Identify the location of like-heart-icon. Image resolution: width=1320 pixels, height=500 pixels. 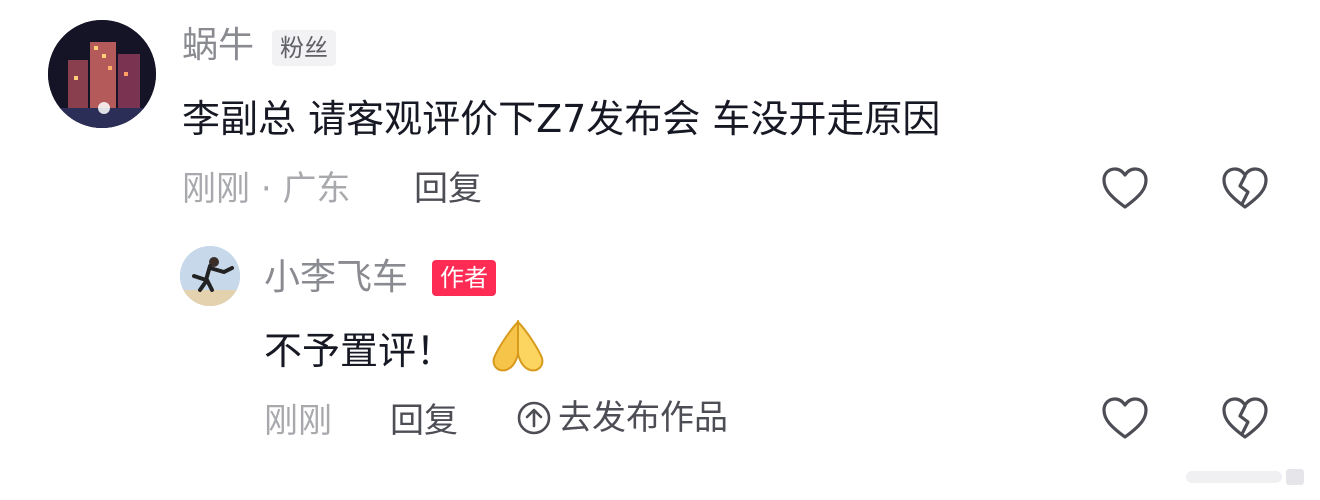
(1125, 189).